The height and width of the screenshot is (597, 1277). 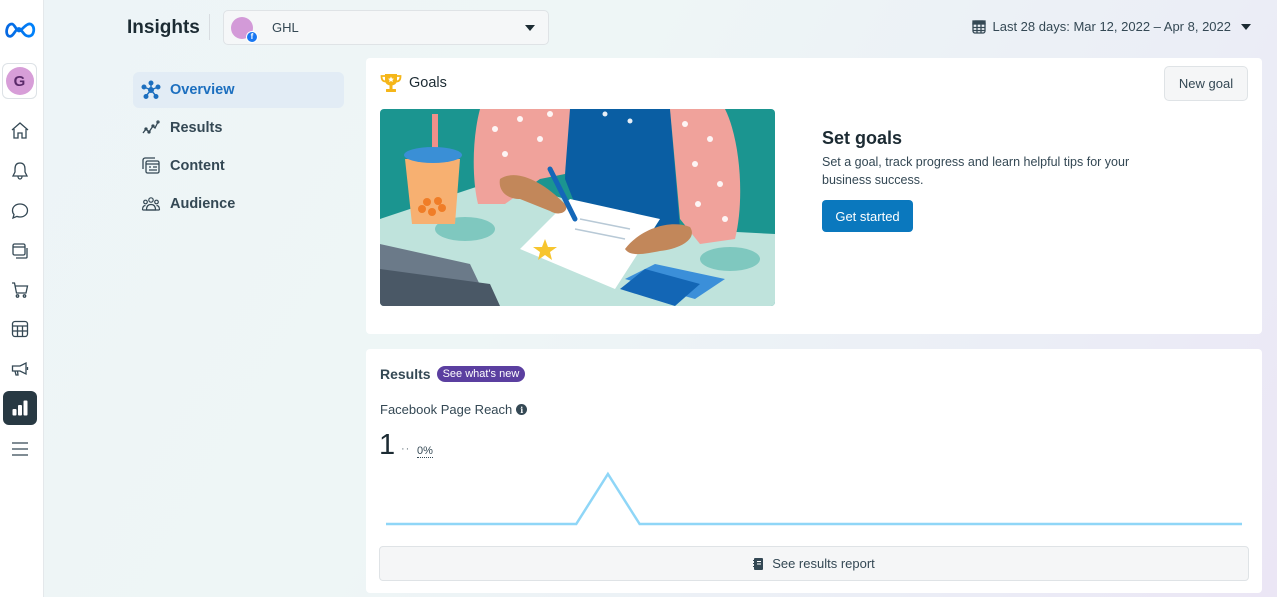 What do you see at coordinates (867, 216) in the screenshot?
I see `get-started-button: Get started` at bounding box center [867, 216].